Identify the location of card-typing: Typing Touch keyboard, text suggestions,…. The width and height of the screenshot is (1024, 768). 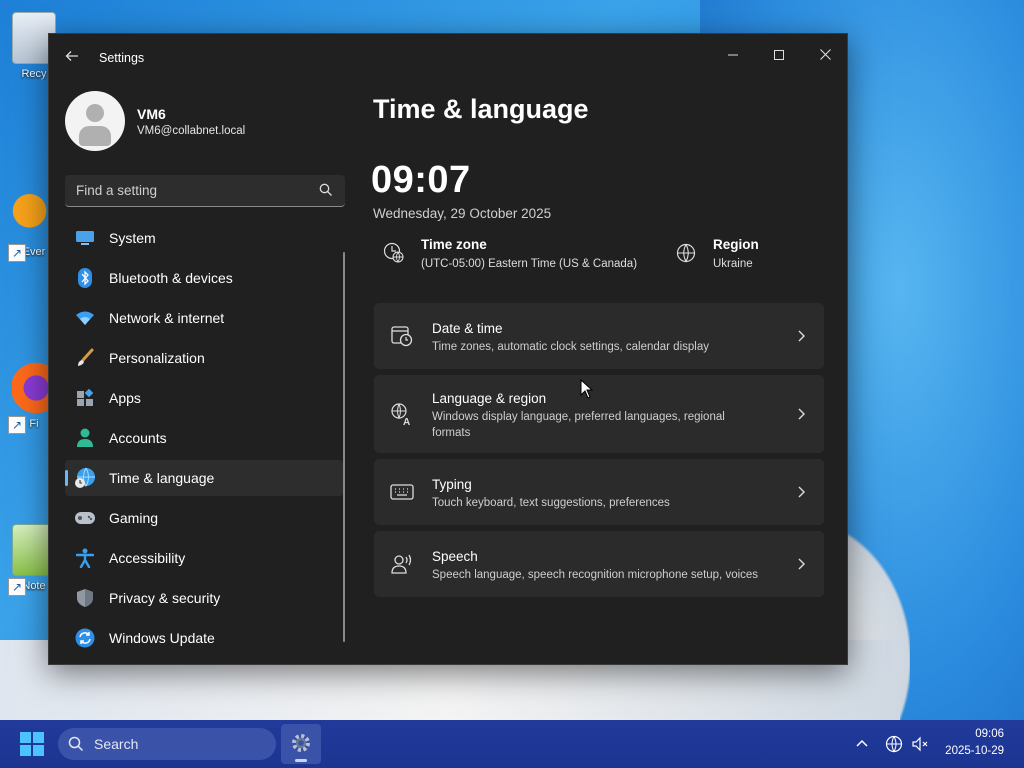
(599, 492).